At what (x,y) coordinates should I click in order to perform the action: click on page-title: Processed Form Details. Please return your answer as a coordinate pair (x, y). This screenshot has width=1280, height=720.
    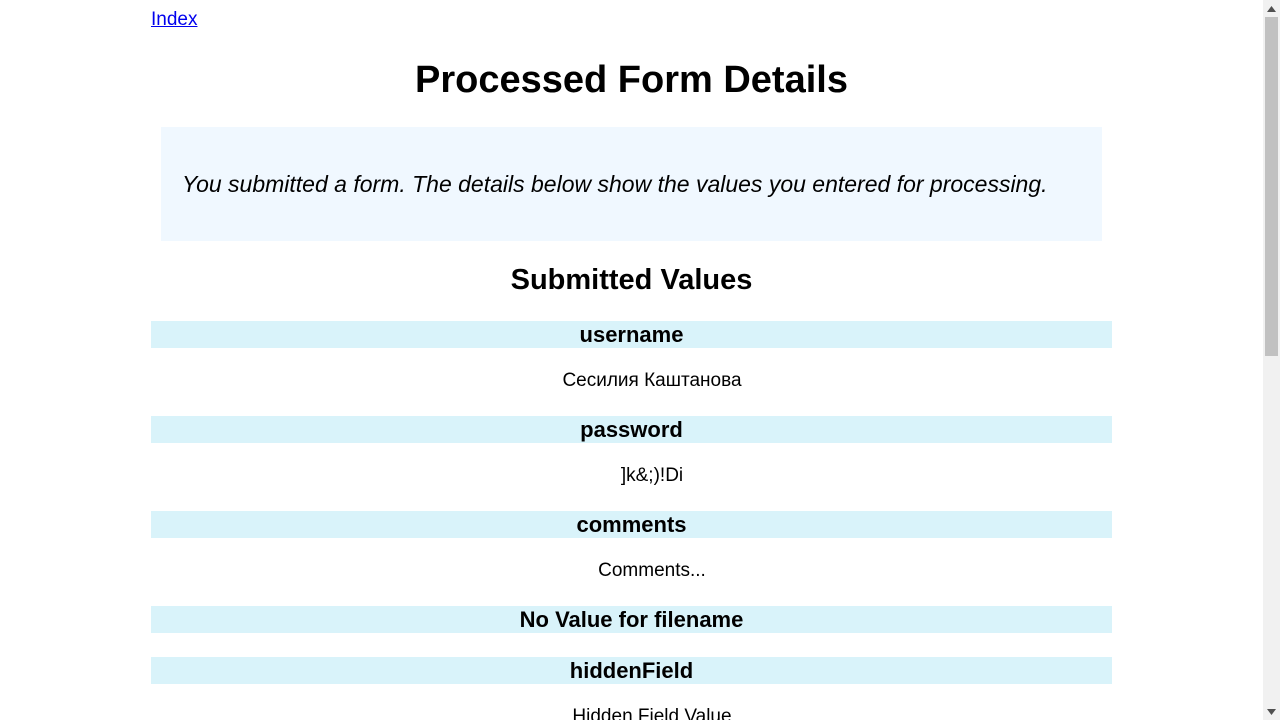
    Looking at the image, I should click on (631, 80).